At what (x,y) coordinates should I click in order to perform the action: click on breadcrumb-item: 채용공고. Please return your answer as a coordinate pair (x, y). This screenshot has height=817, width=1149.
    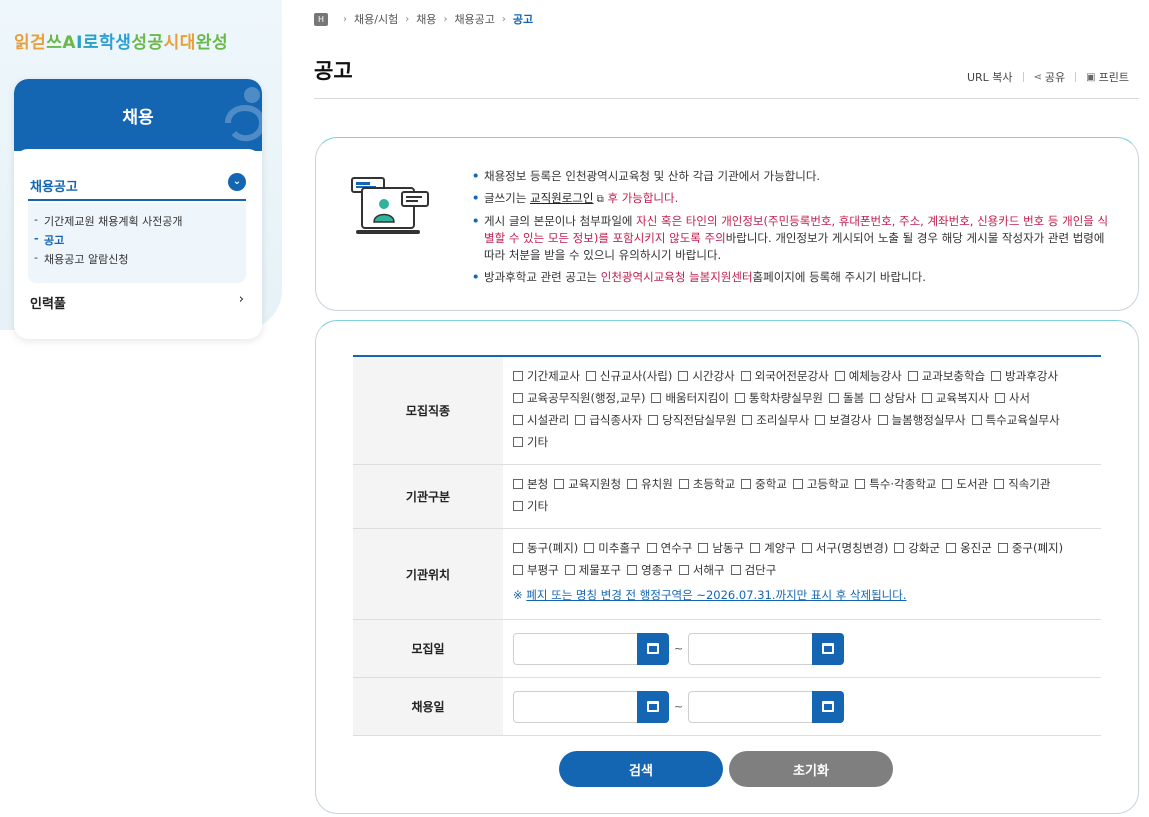
    Looking at the image, I should click on (474, 19).